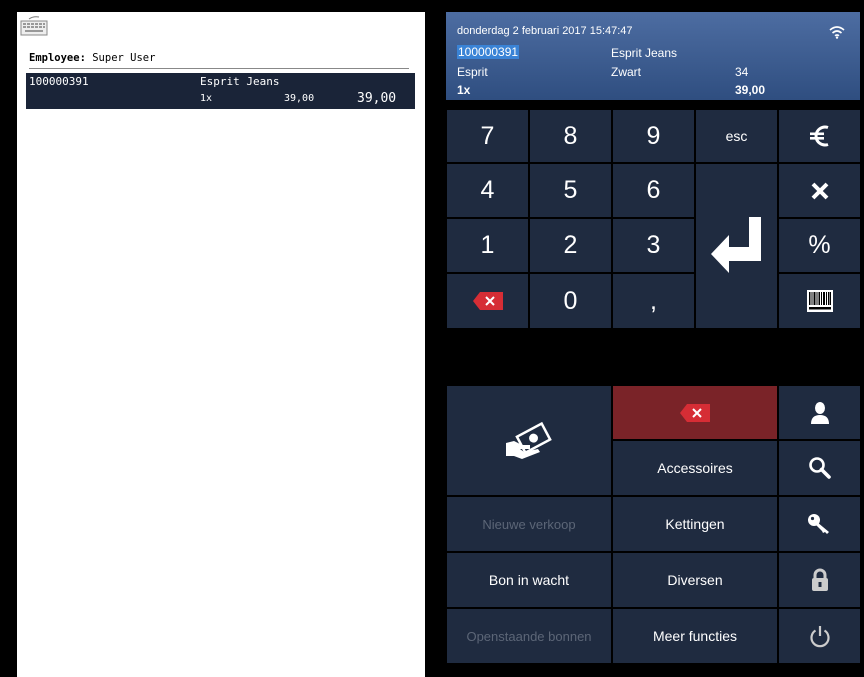  Describe the element at coordinates (695, 636) in the screenshot. I see `meer-functies-button: Meer functies` at that location.